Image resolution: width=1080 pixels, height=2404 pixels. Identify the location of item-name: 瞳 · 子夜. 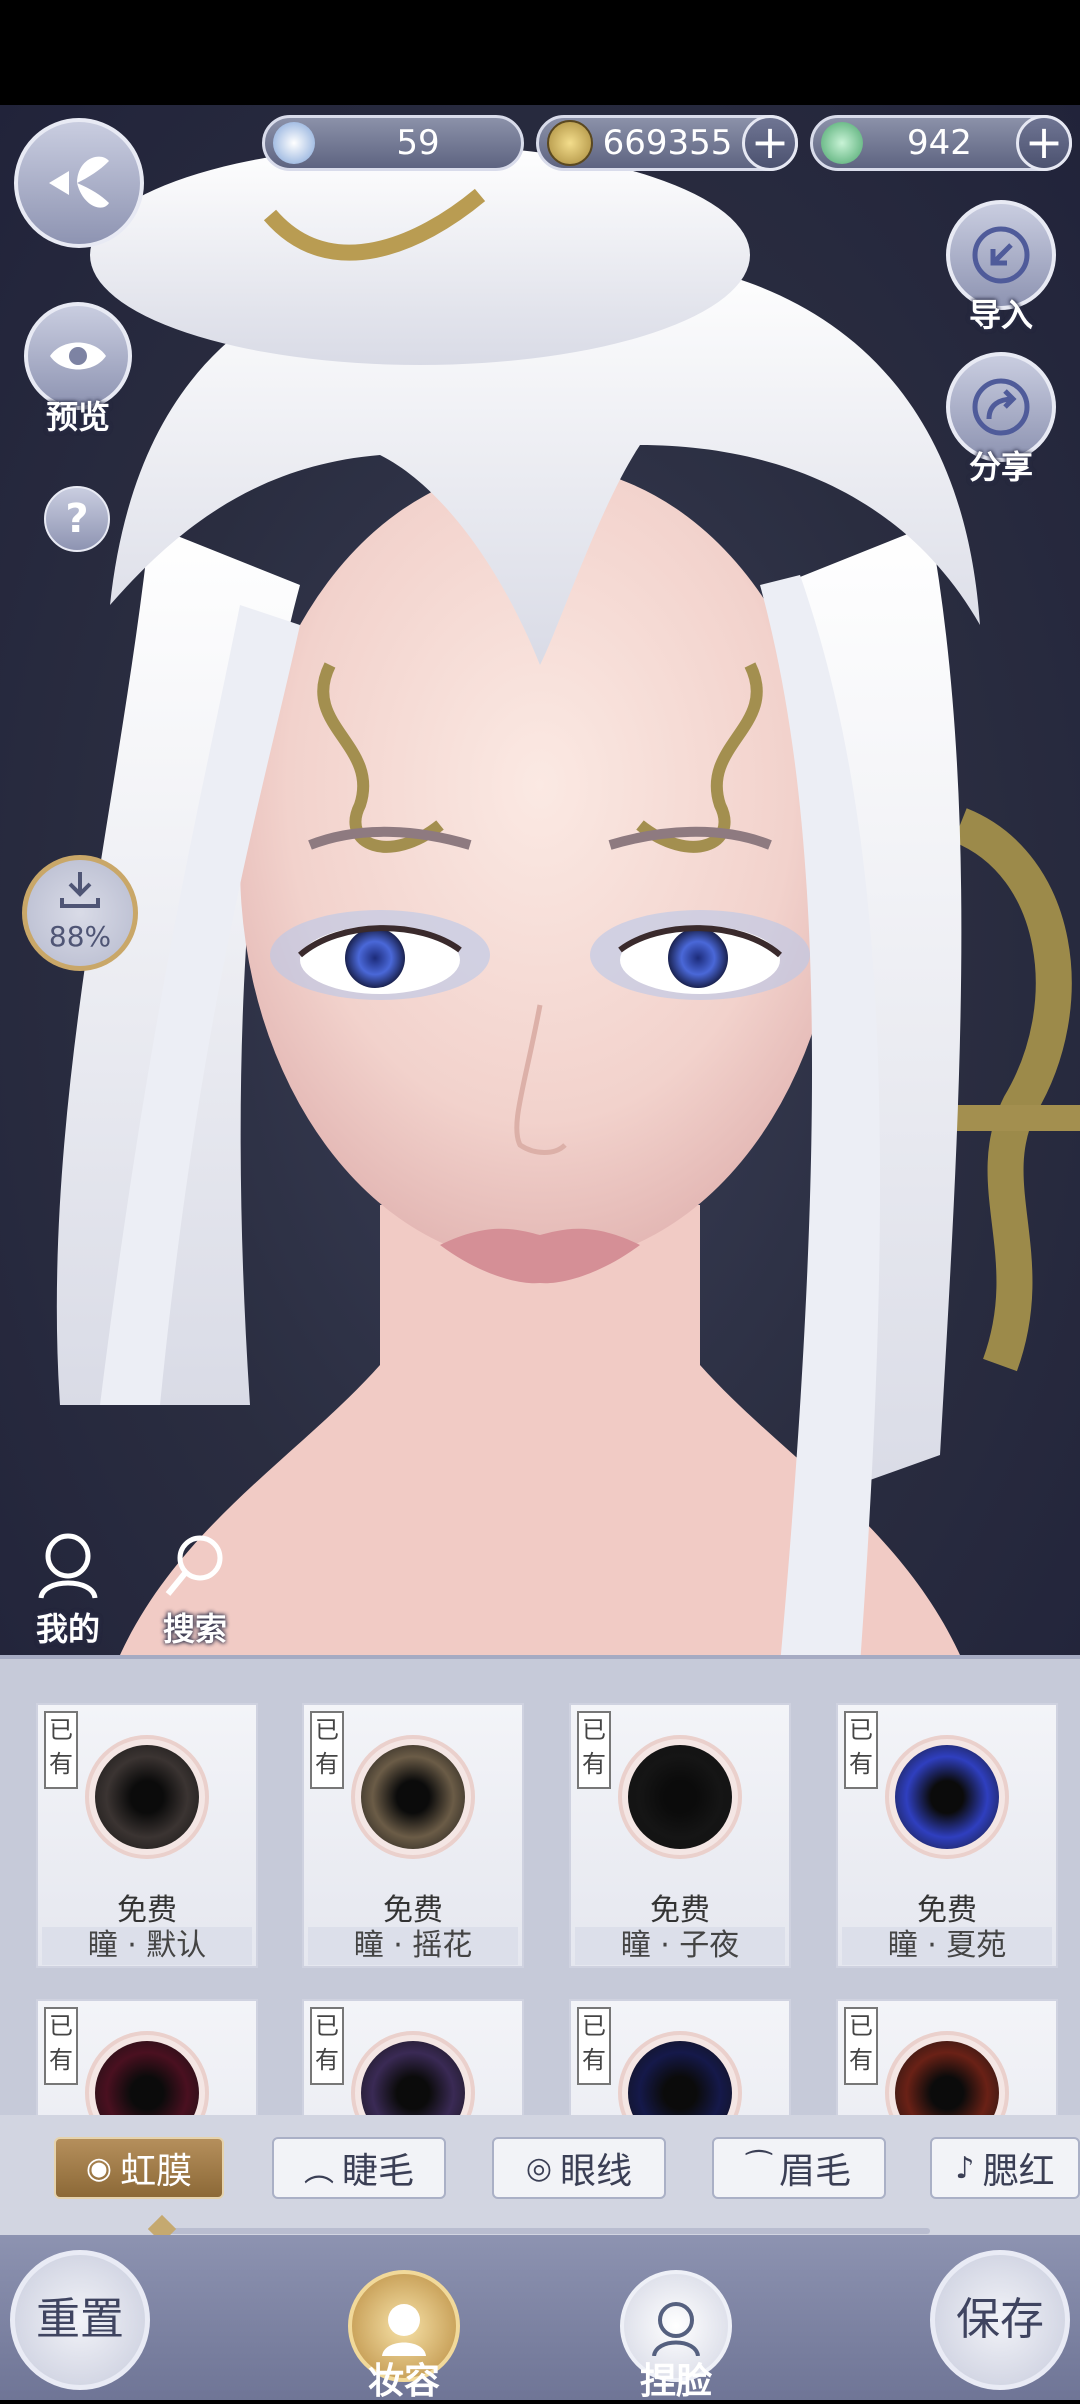
(680, 1946).